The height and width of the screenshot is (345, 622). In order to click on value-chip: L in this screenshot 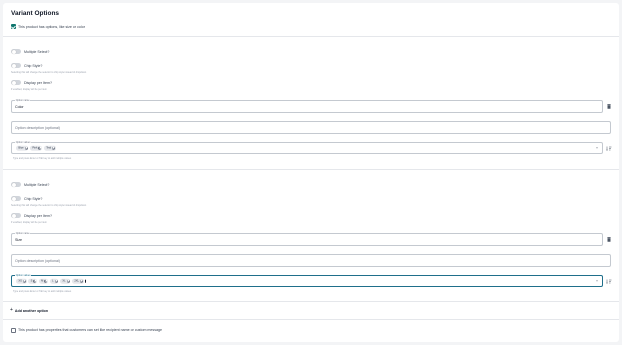, I will do `click(54, 281)`.